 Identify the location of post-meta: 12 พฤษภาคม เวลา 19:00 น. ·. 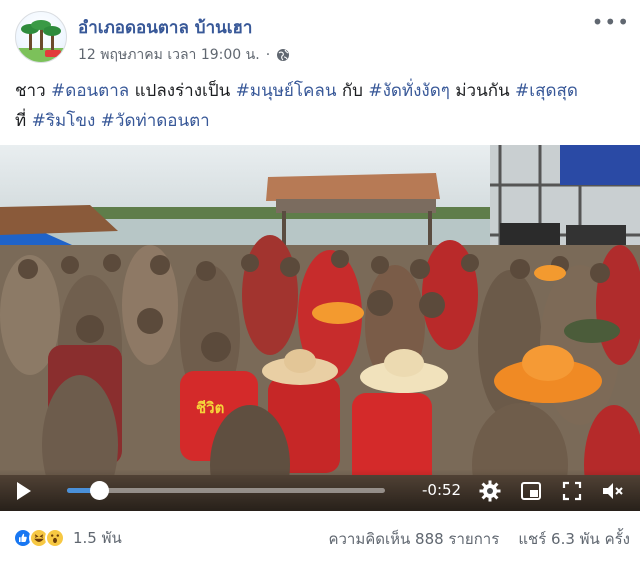
(184, 55).